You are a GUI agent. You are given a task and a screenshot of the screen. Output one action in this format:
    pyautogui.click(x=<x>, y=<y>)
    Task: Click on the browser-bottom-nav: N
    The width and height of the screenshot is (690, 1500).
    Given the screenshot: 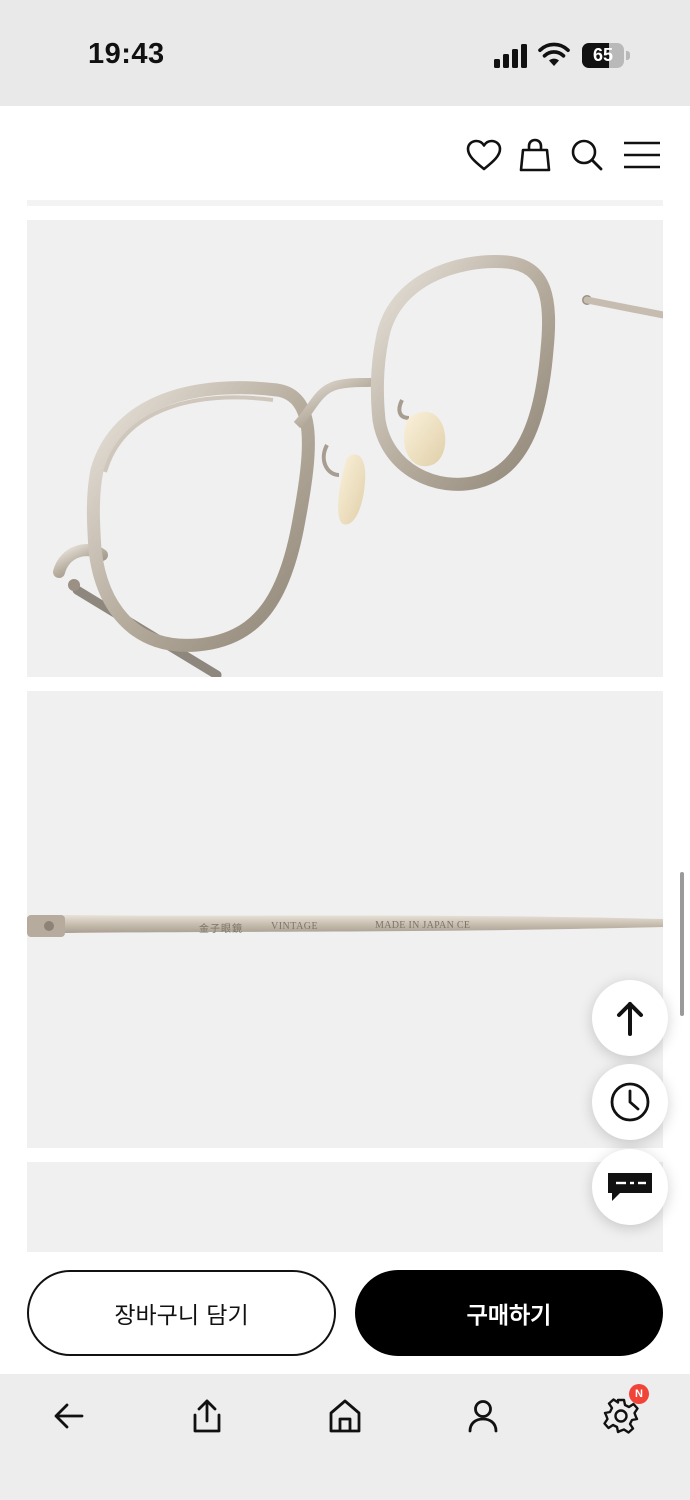 What is the action you would take?
    pyautogui.click(x=345, y=1437)
    